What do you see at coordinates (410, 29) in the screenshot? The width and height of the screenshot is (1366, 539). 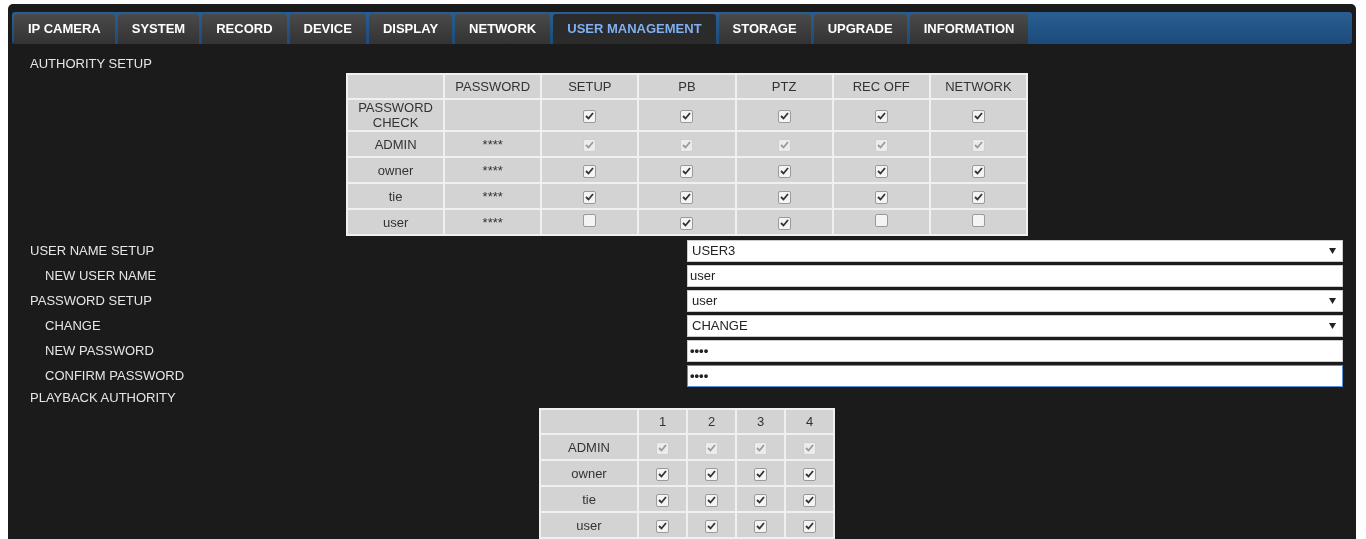 I see `tab: DISPLAY` at bounding box center [410, 29].